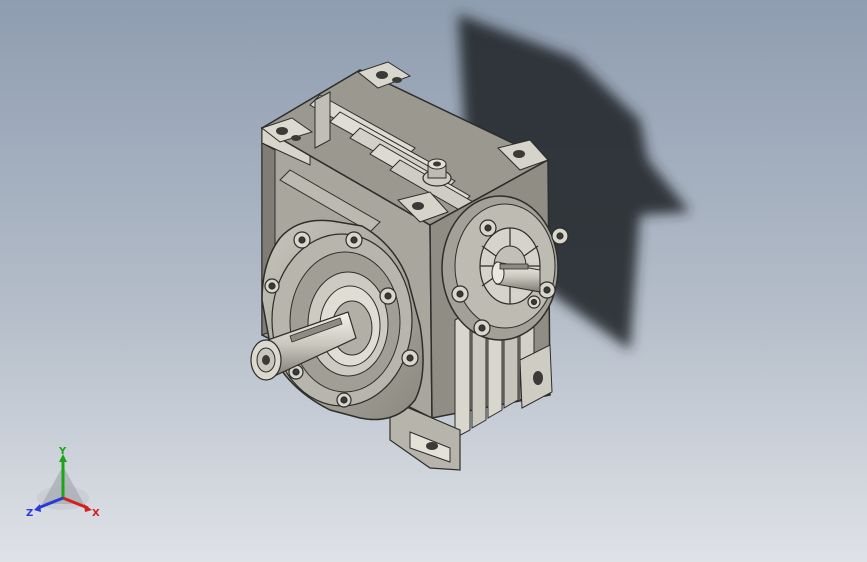 This screenshot has width=867, height=562. I want to click on view-orientation-triad: Y X Z, so click(67, 486).